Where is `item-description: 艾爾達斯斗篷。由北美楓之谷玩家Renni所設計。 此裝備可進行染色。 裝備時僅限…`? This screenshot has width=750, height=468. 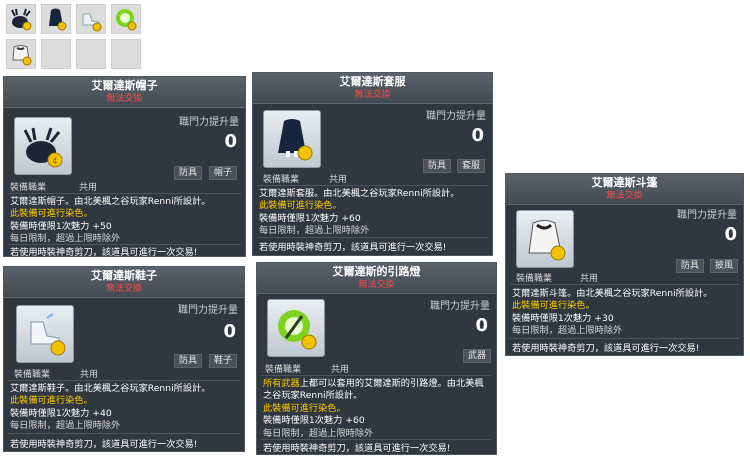
item-description: 艾爾達斯斗篷。由北美楓之谷玩家Renni所設計。 此裝備可進行染色。 裝備時僅限… is located at coordinates (625, 313).